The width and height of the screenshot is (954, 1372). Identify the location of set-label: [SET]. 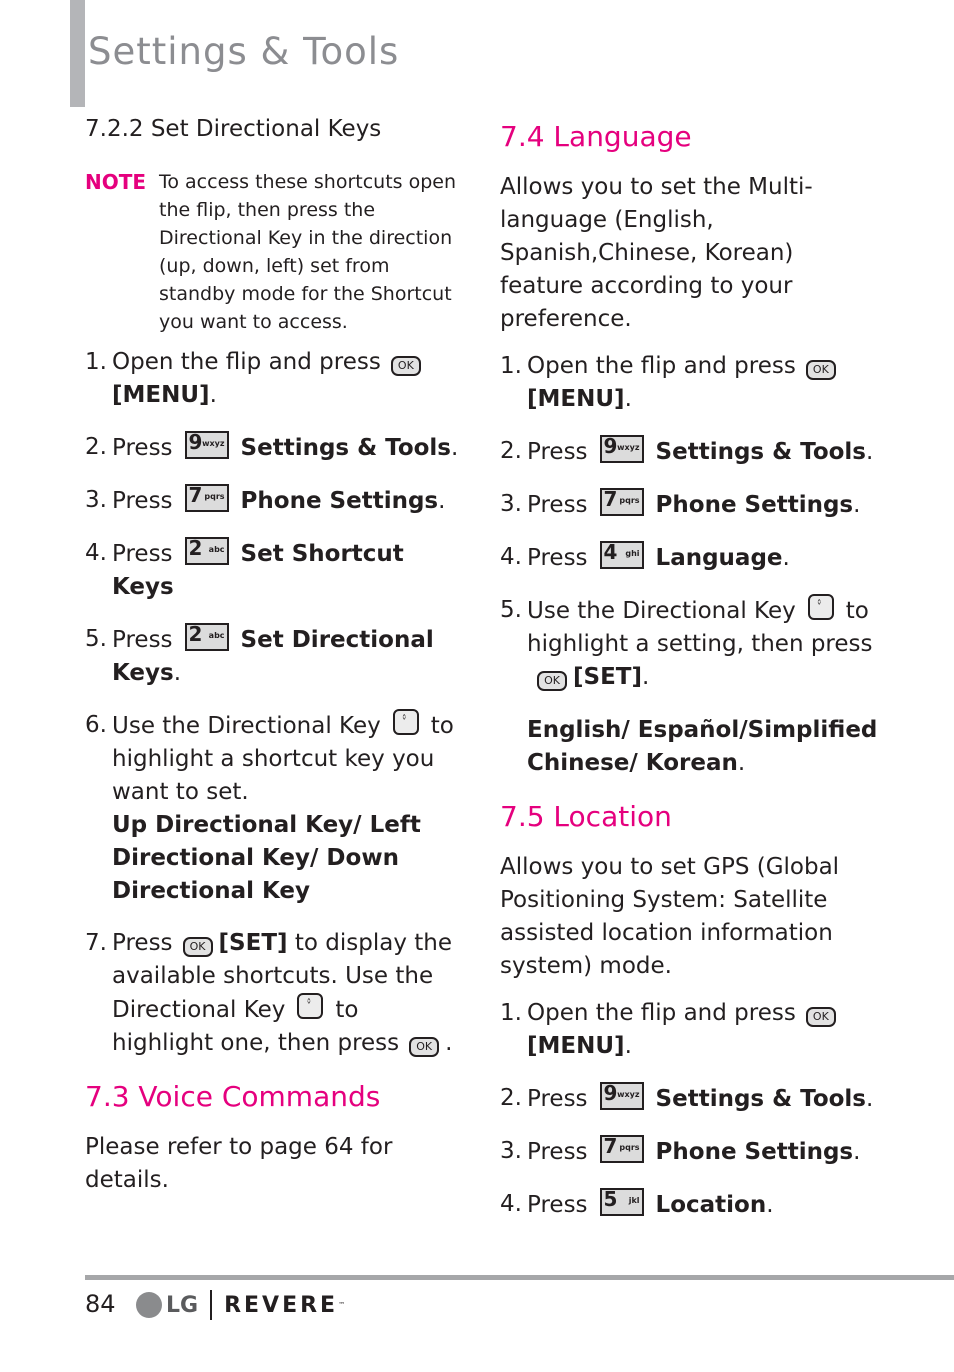
(253, 943).